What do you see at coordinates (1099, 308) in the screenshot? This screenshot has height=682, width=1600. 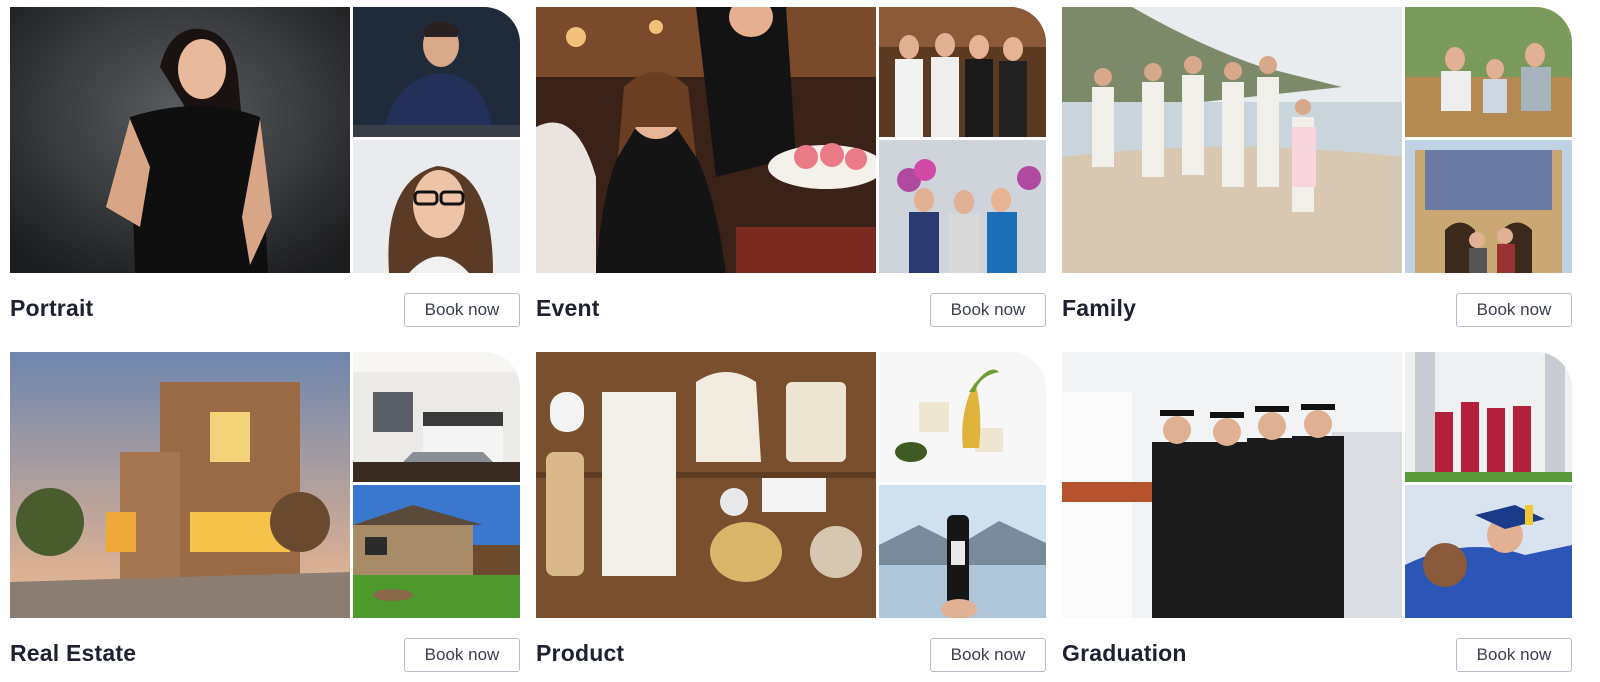 I see `service-title: Family` at bounding box center [1099, 308].